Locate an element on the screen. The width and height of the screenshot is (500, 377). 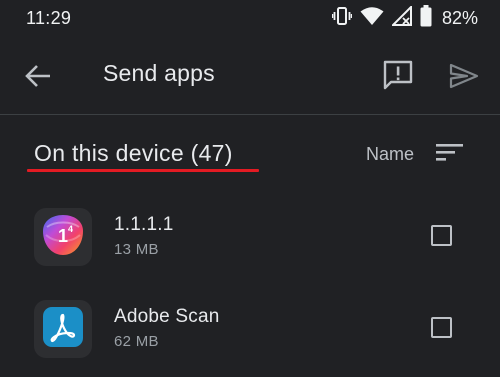
back-button is located at coordinates (38, 76).